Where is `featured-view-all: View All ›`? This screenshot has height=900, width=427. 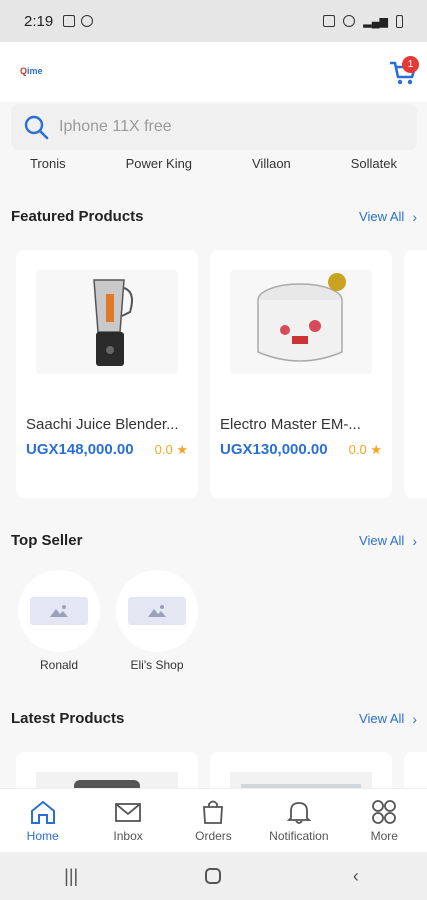 featured-view-all: View All › is located at coordinates (388, 217).